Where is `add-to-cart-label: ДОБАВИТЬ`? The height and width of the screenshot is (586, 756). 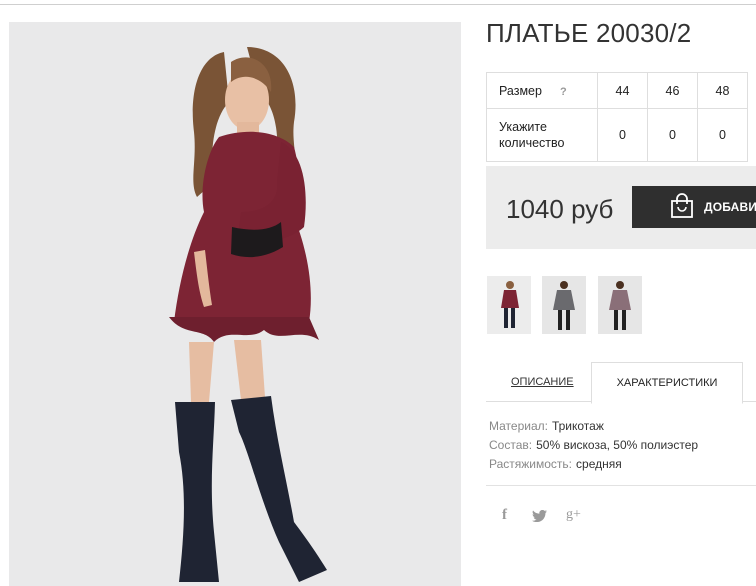
add-to-cart-label: ДОБАВИТЬ is located at coordinates (730, 207).